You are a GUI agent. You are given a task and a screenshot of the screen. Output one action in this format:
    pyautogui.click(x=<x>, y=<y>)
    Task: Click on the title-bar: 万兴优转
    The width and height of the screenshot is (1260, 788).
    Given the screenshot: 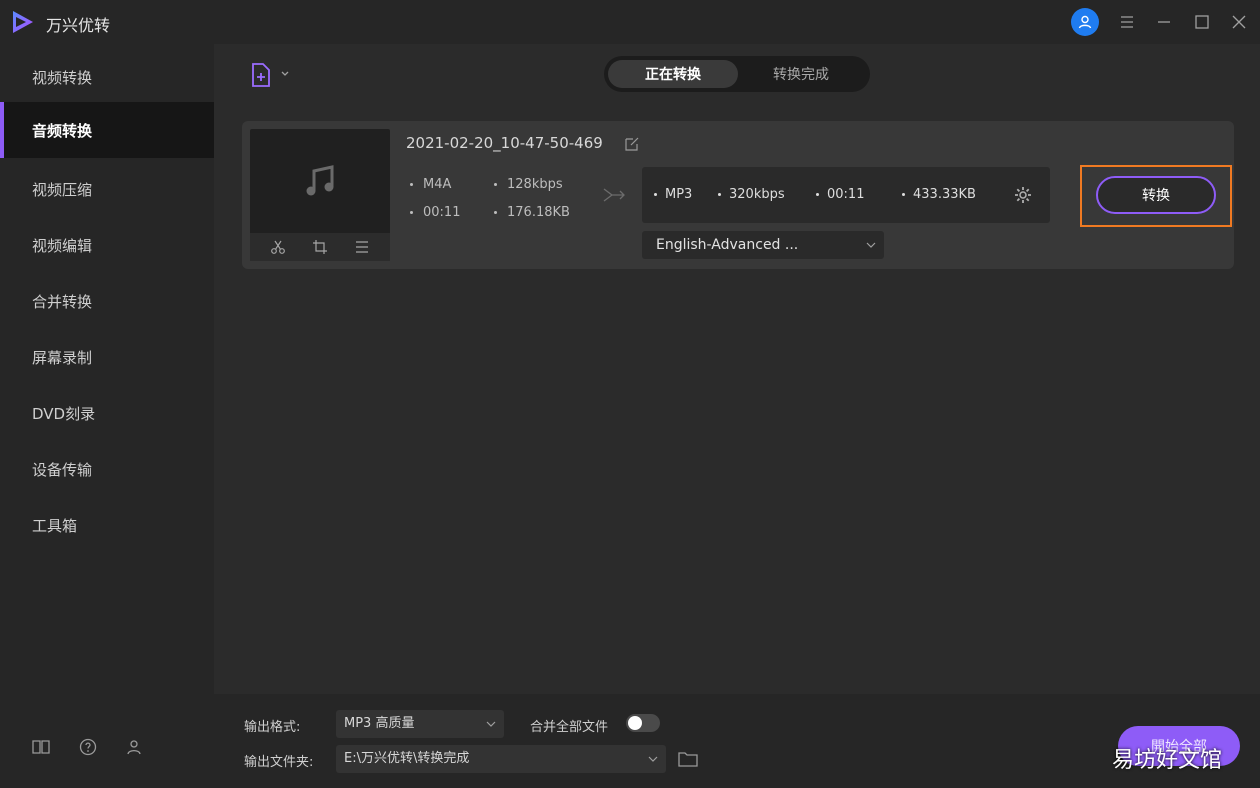 What is the action you would take?
    pyautogui.click(x=630, y=22)
    